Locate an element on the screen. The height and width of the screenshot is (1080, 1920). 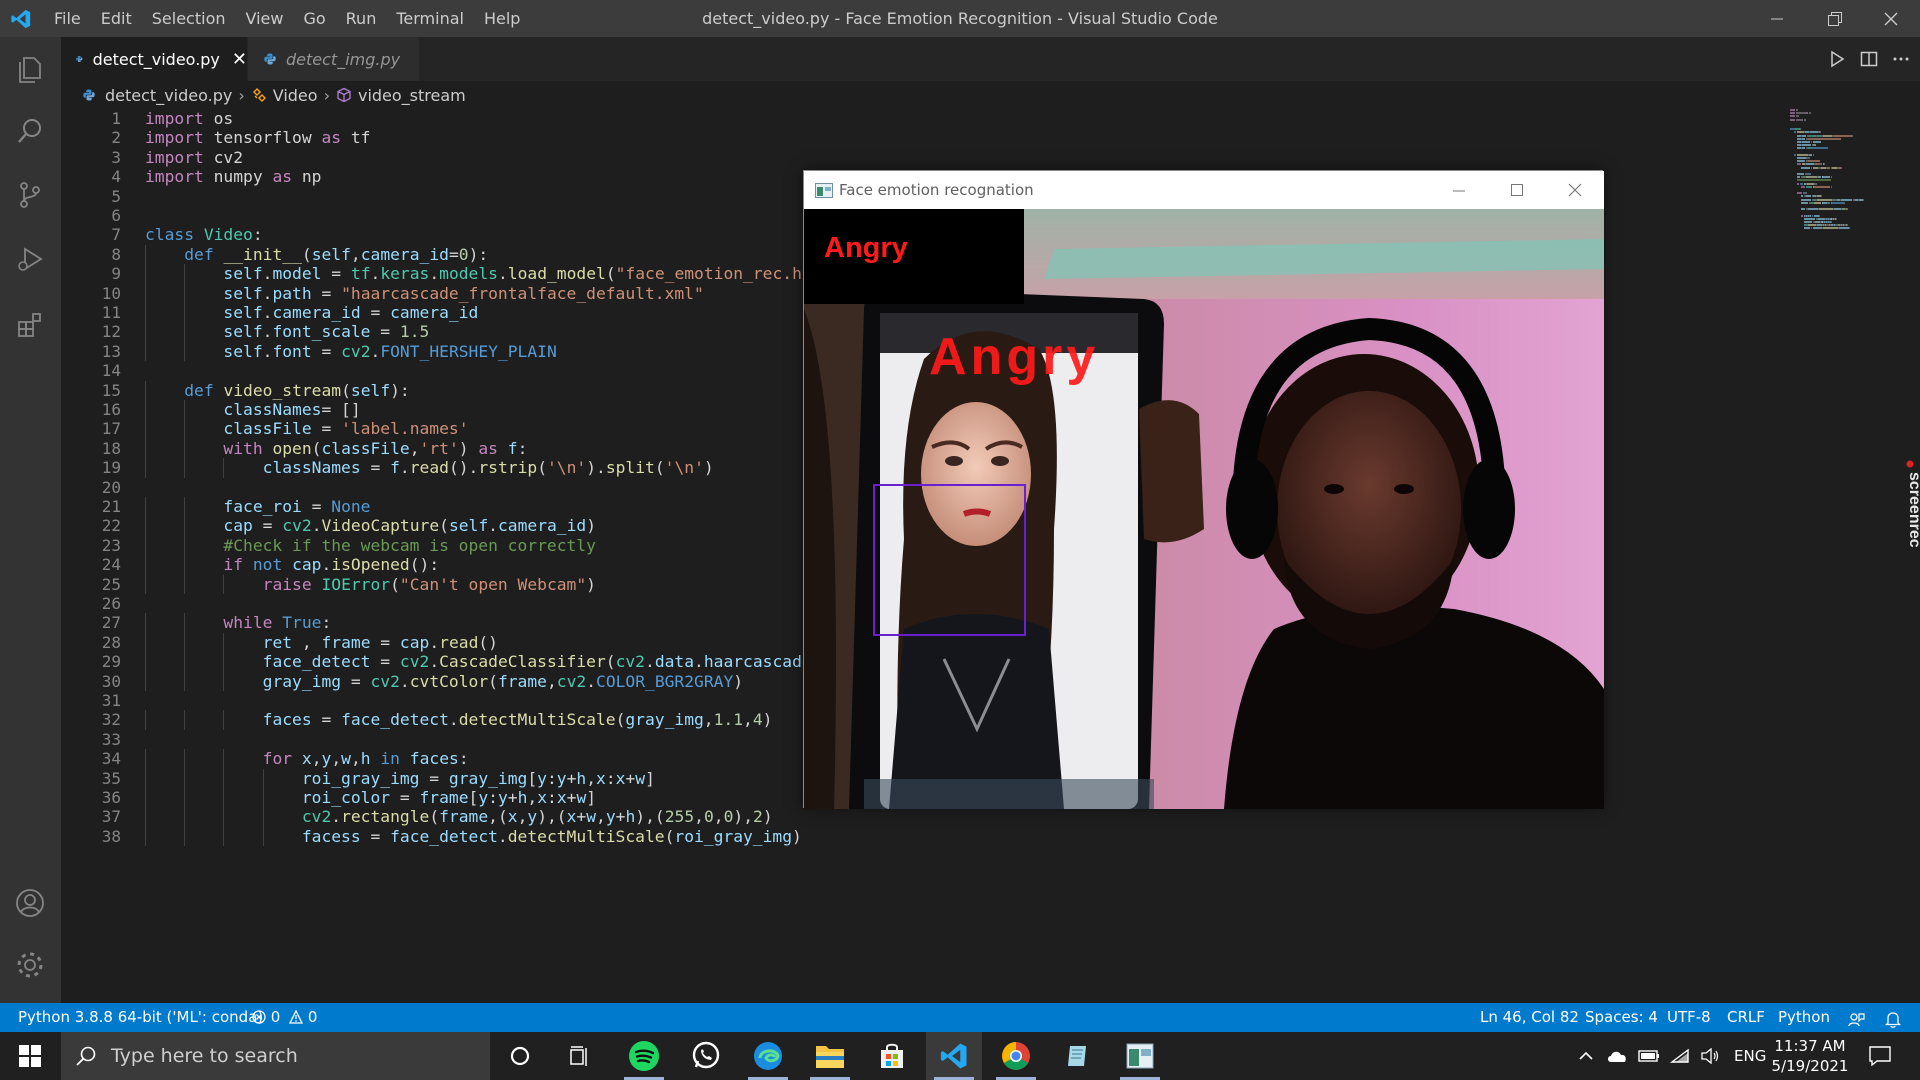
menu-selection: Selection is located at coordinates (189, 18).